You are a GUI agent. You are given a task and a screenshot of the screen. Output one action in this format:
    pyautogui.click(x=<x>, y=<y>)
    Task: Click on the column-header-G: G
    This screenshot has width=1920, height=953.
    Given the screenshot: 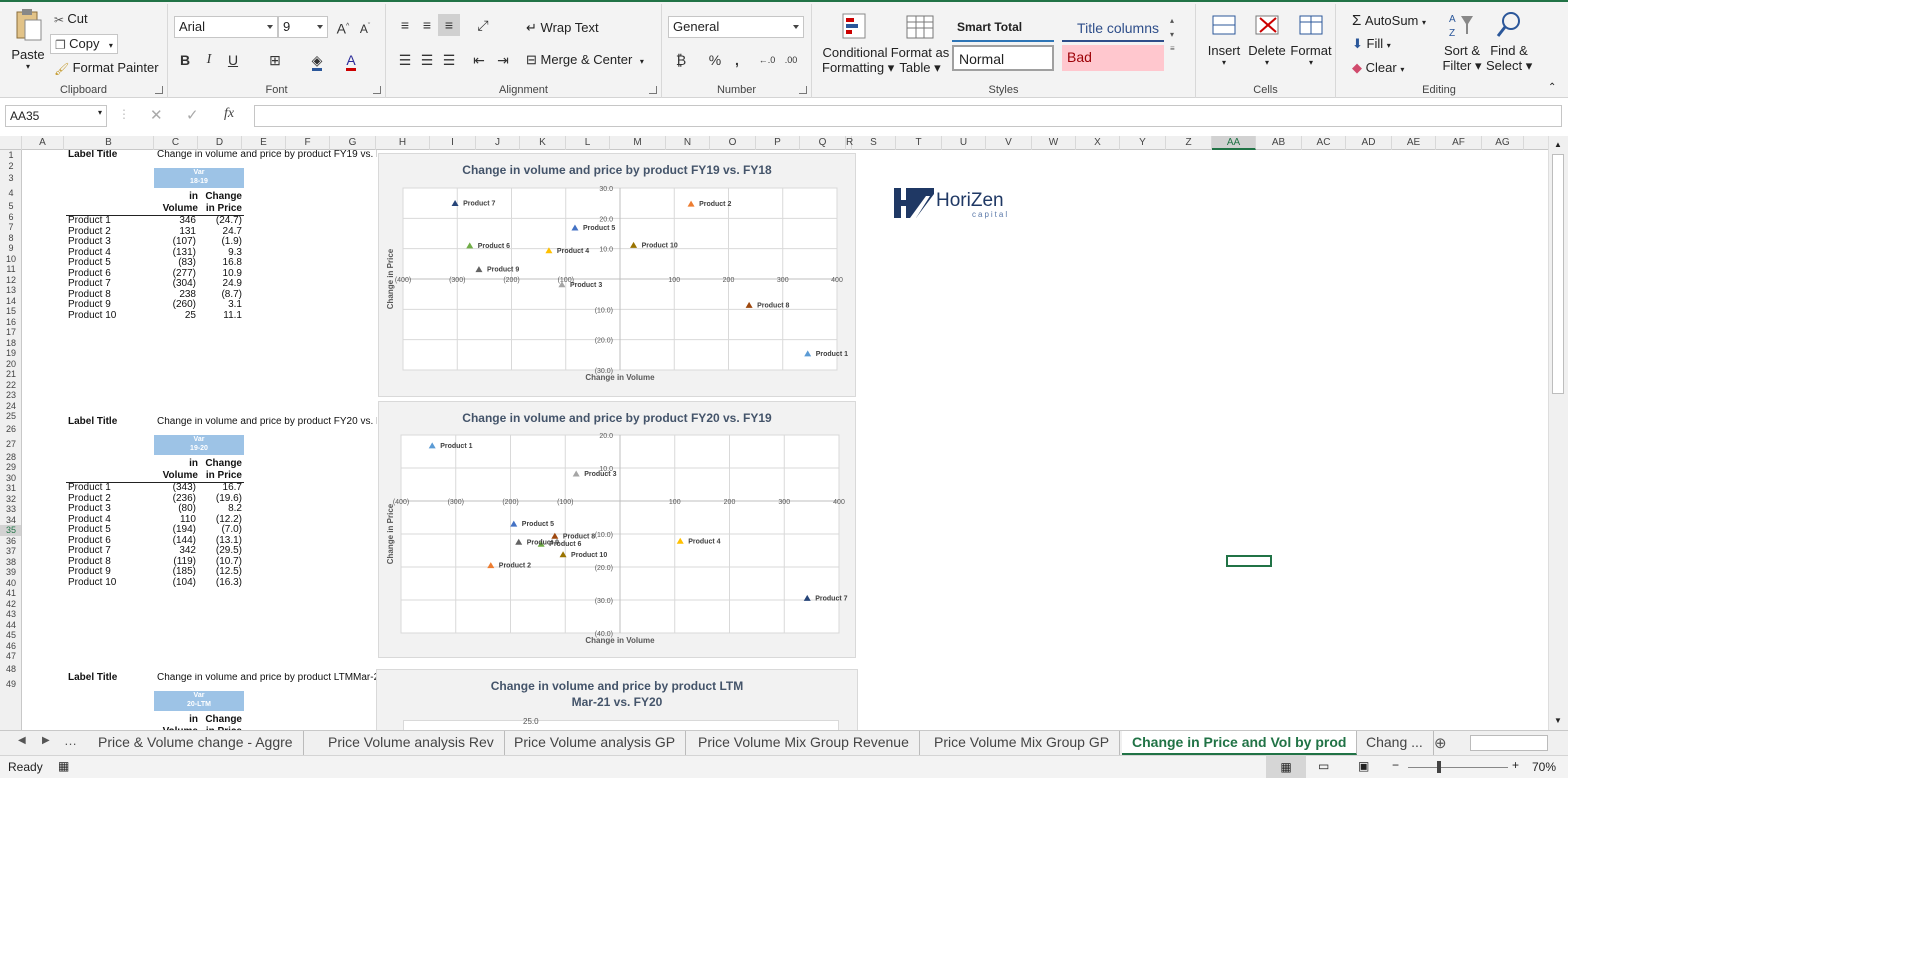 What is the action you would take?
    pyautogui.click(x=353, y=143)
    